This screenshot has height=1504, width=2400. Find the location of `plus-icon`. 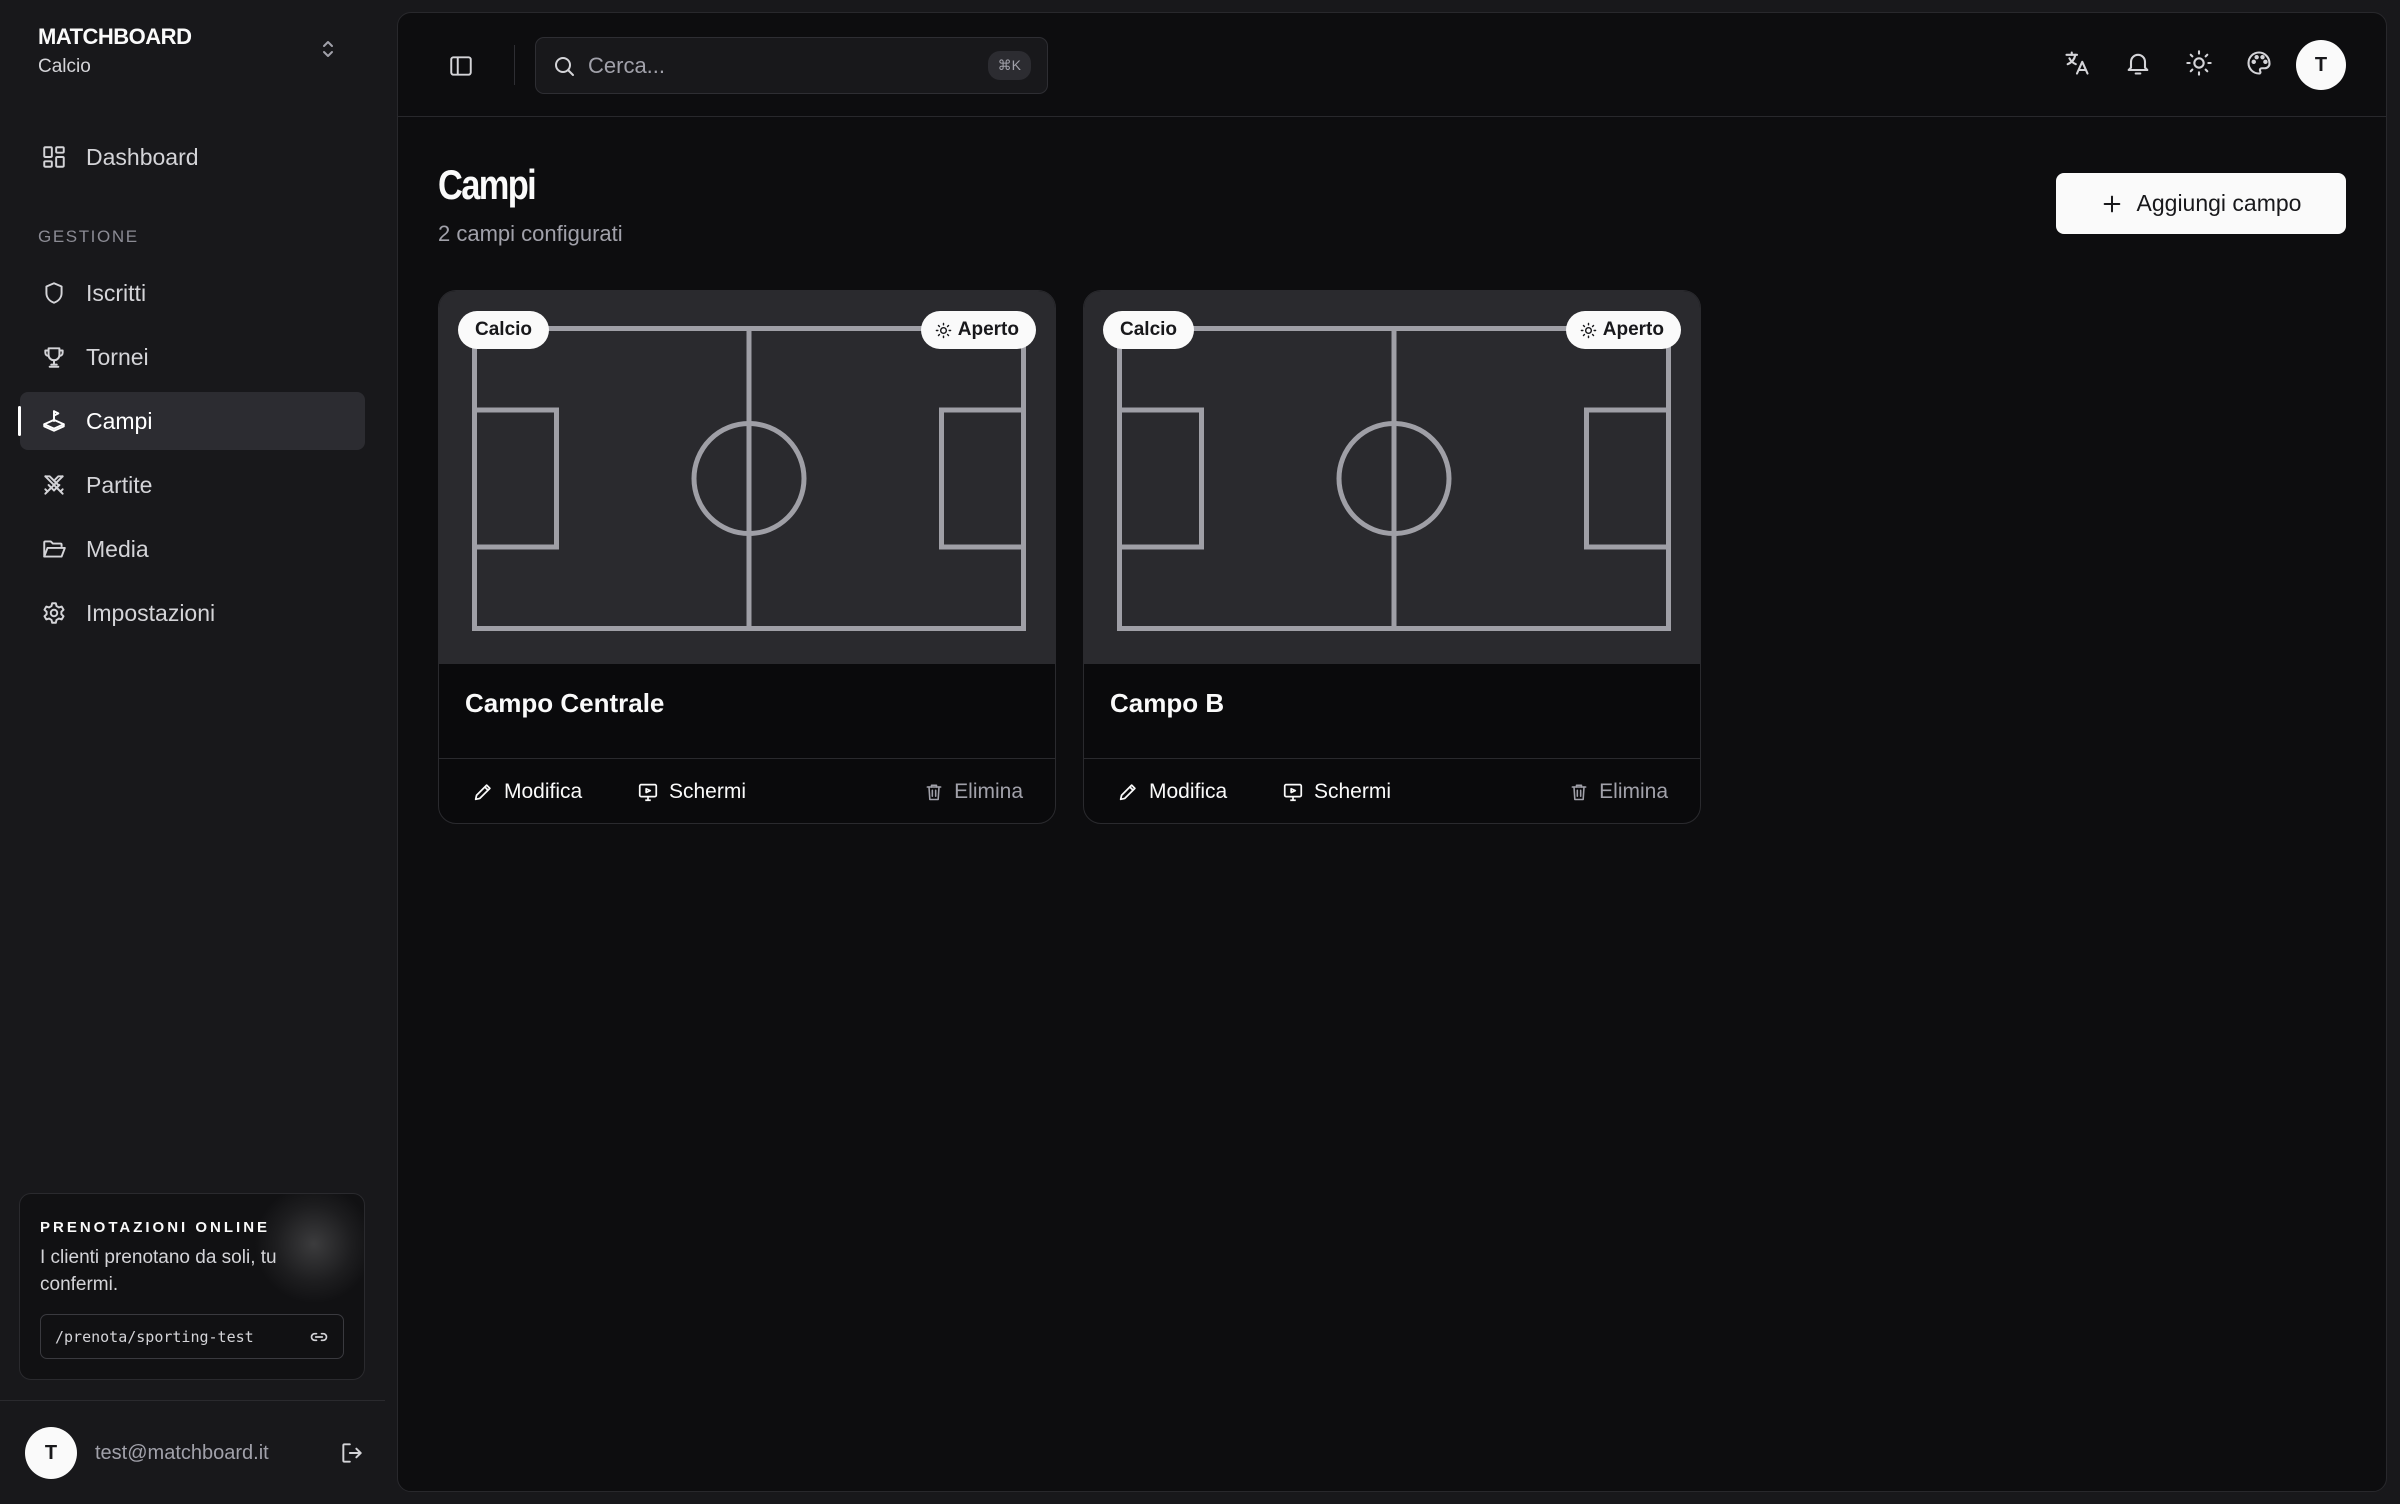

plus-icon is located at coordinates (2112, 204).